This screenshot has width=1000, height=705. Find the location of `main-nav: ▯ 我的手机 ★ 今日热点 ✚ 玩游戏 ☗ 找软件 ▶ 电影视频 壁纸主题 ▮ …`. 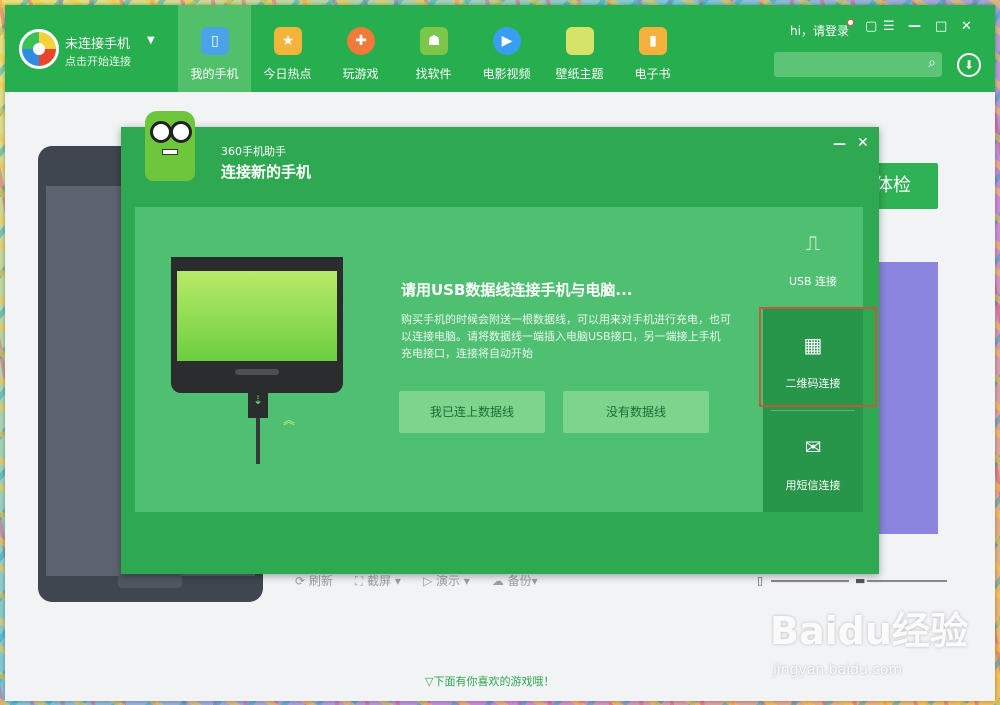

main-nav: ▯ 我的手机 ★ 今日热点 ✚ 玩游戏 ☗ 找软件 ▶ 电影视频 壁纸主题 ▮ … is located at coordinates (433, 48).